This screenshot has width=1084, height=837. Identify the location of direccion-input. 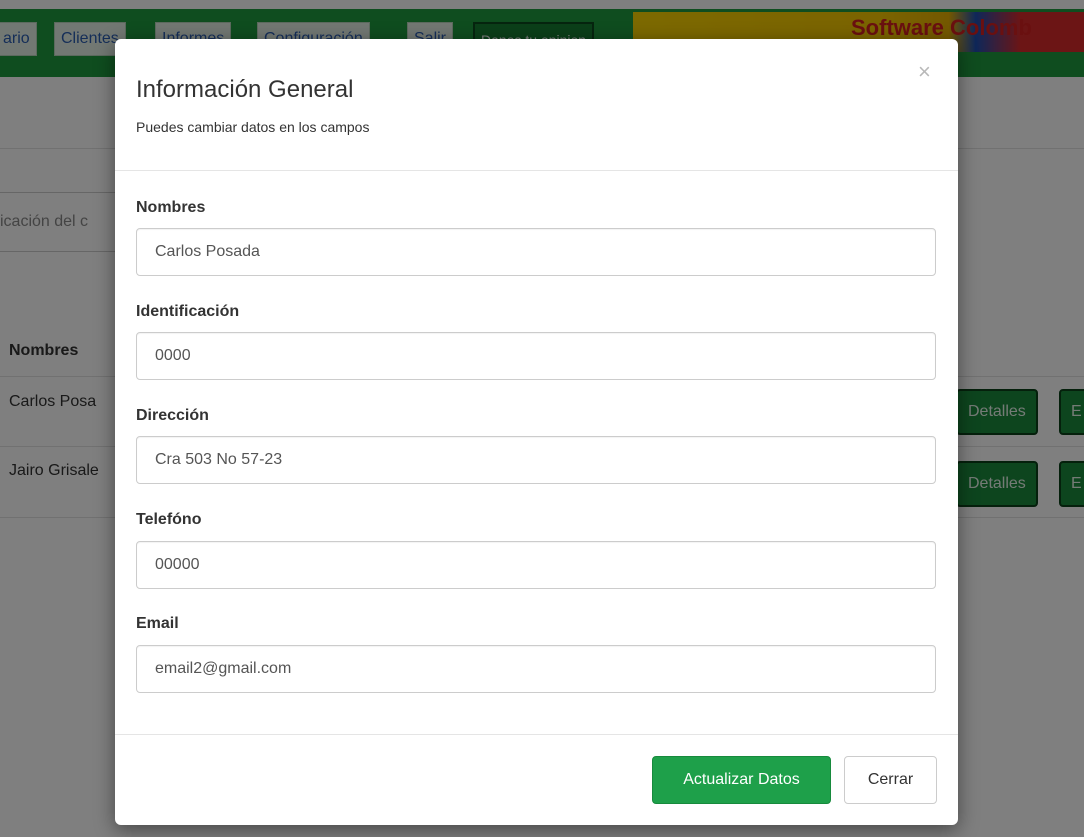
(536, 460).